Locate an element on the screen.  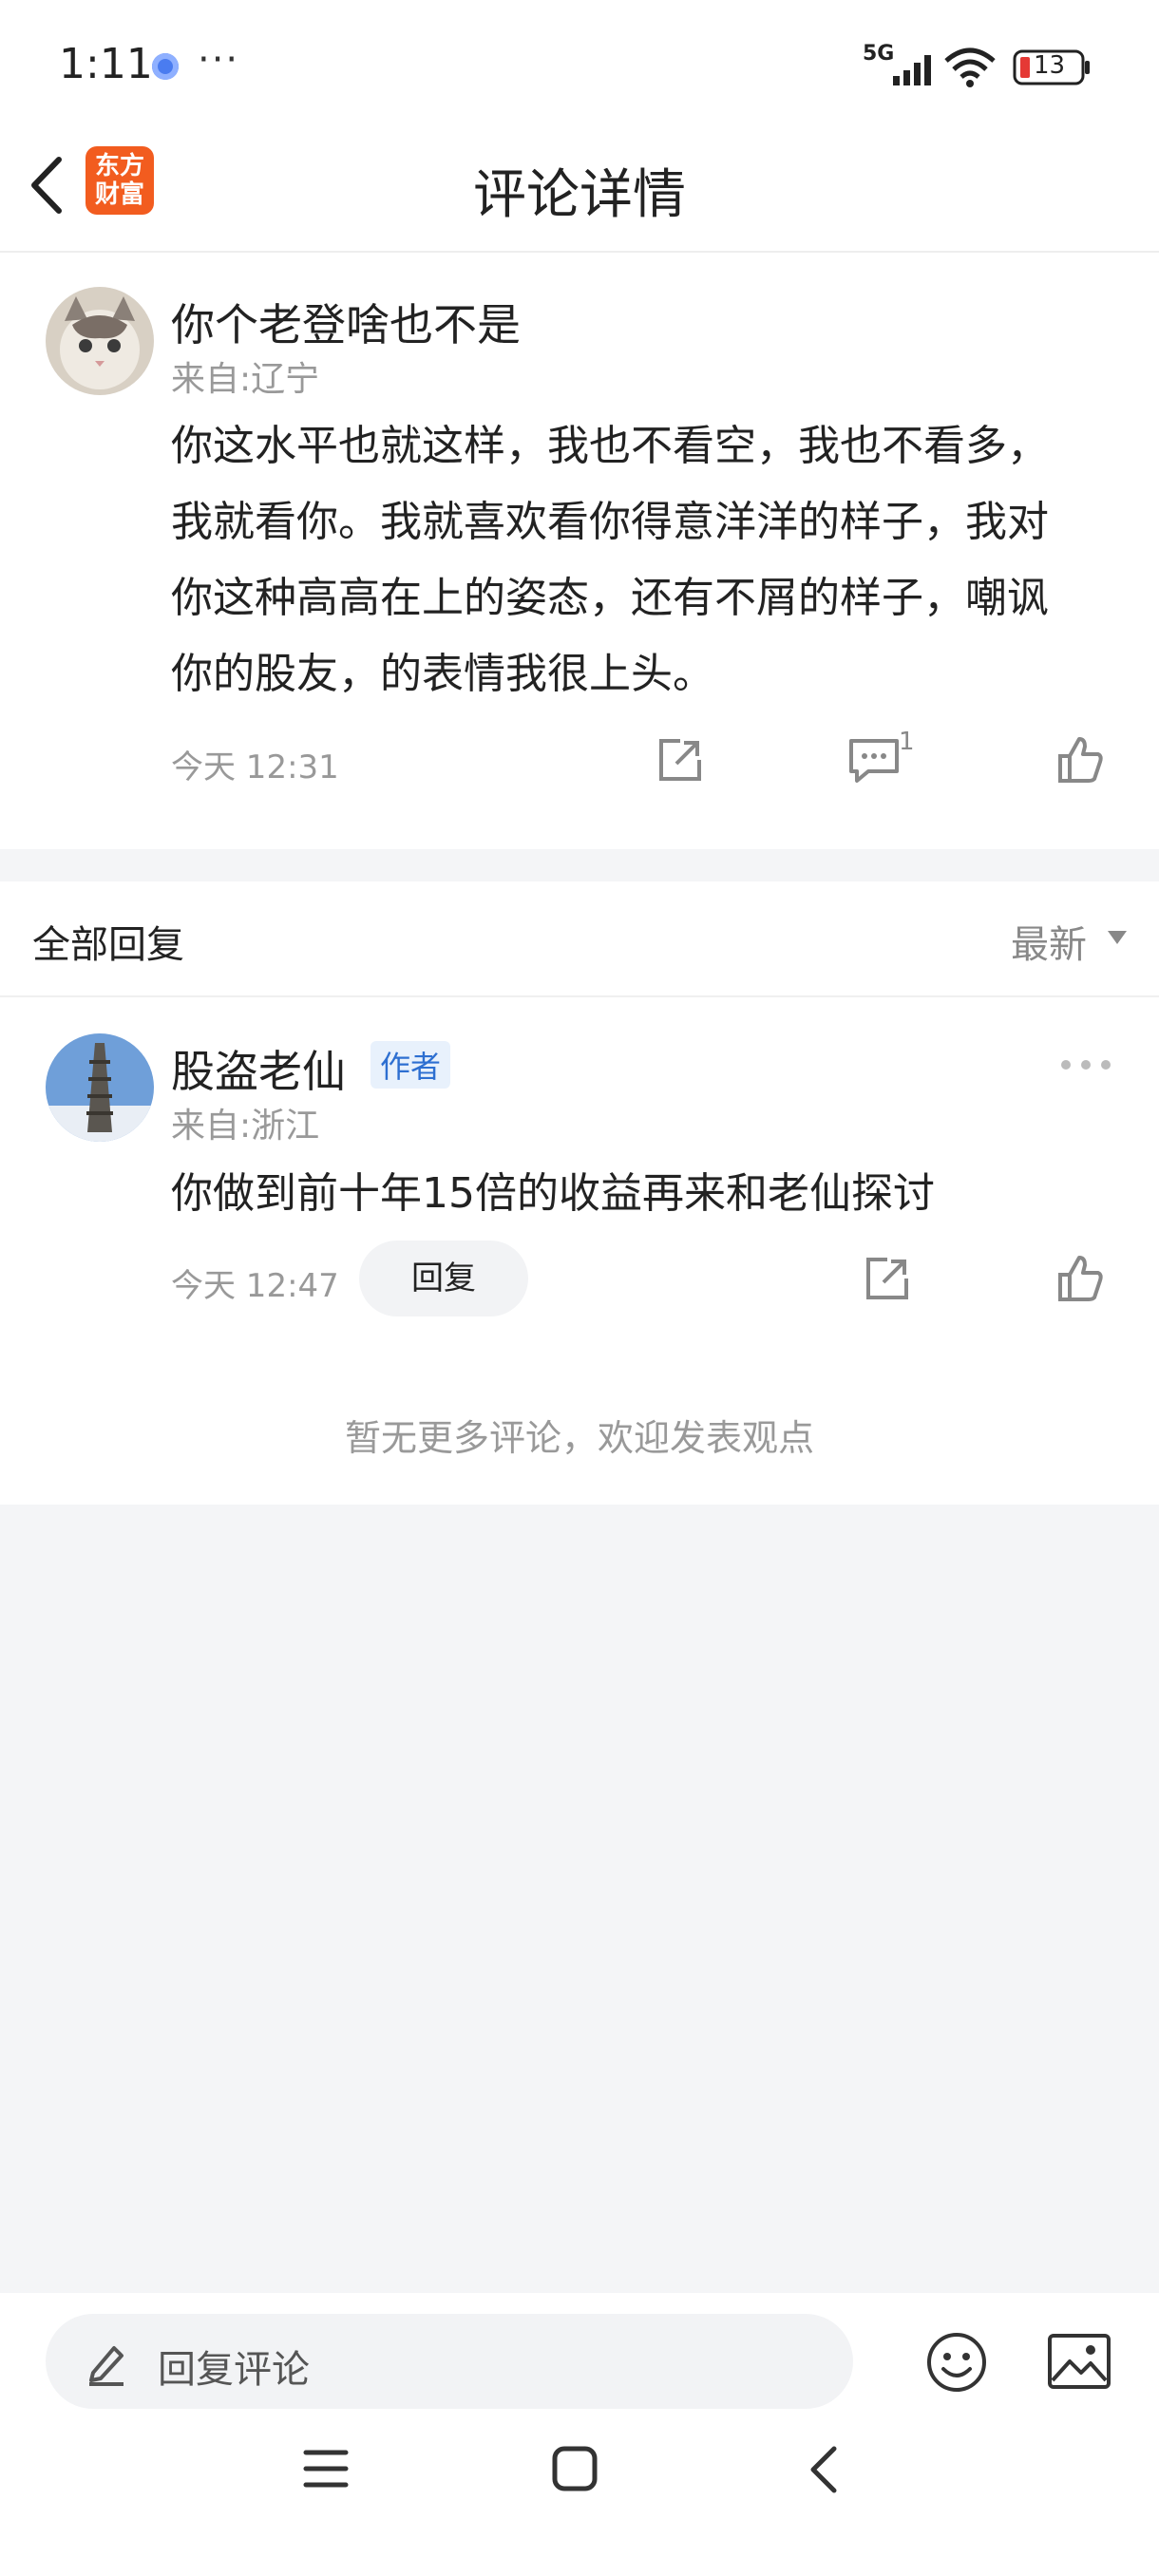
app-notification-icon is located at coordinates (165, 66).